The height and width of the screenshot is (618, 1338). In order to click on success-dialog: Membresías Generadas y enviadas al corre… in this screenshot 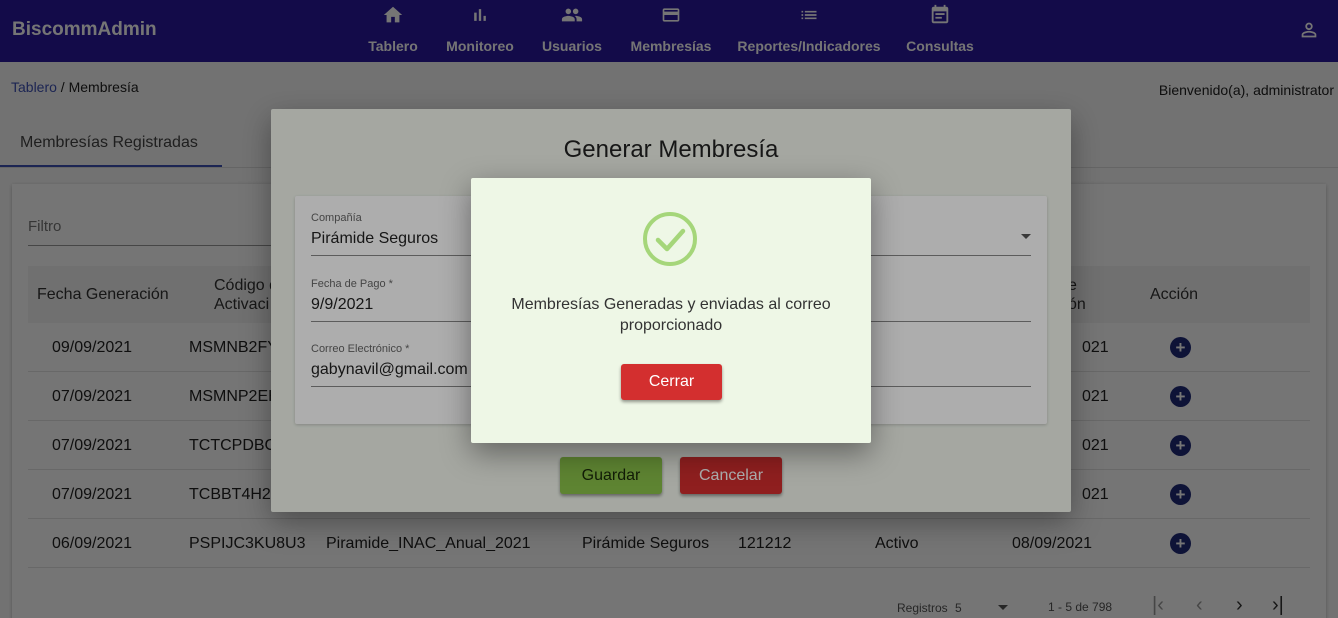, I will do `click(671, 310)`.